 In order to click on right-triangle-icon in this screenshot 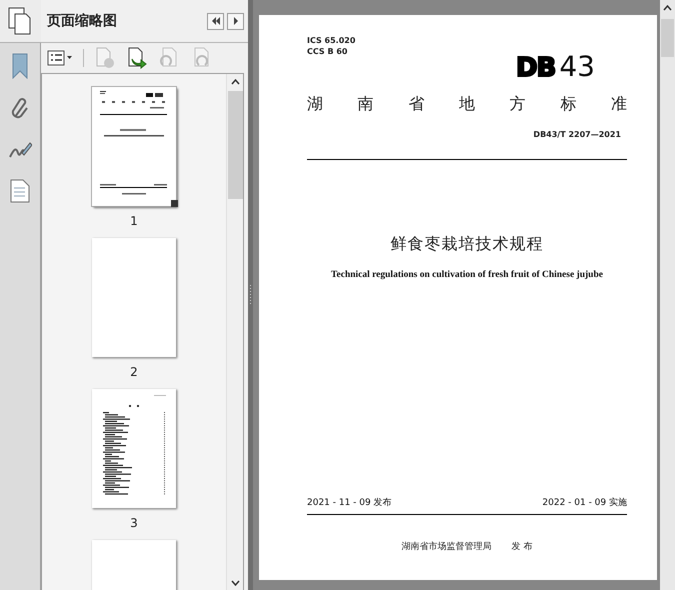, I will do `click(235, 21)`.